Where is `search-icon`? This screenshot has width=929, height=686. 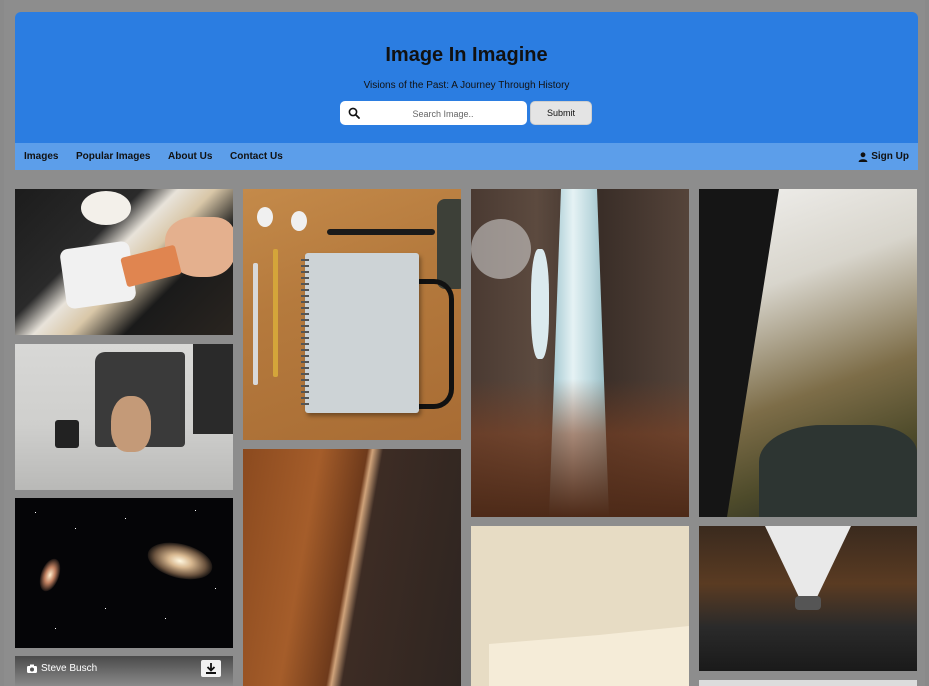
search-icon is located at coordinates (354, 113).